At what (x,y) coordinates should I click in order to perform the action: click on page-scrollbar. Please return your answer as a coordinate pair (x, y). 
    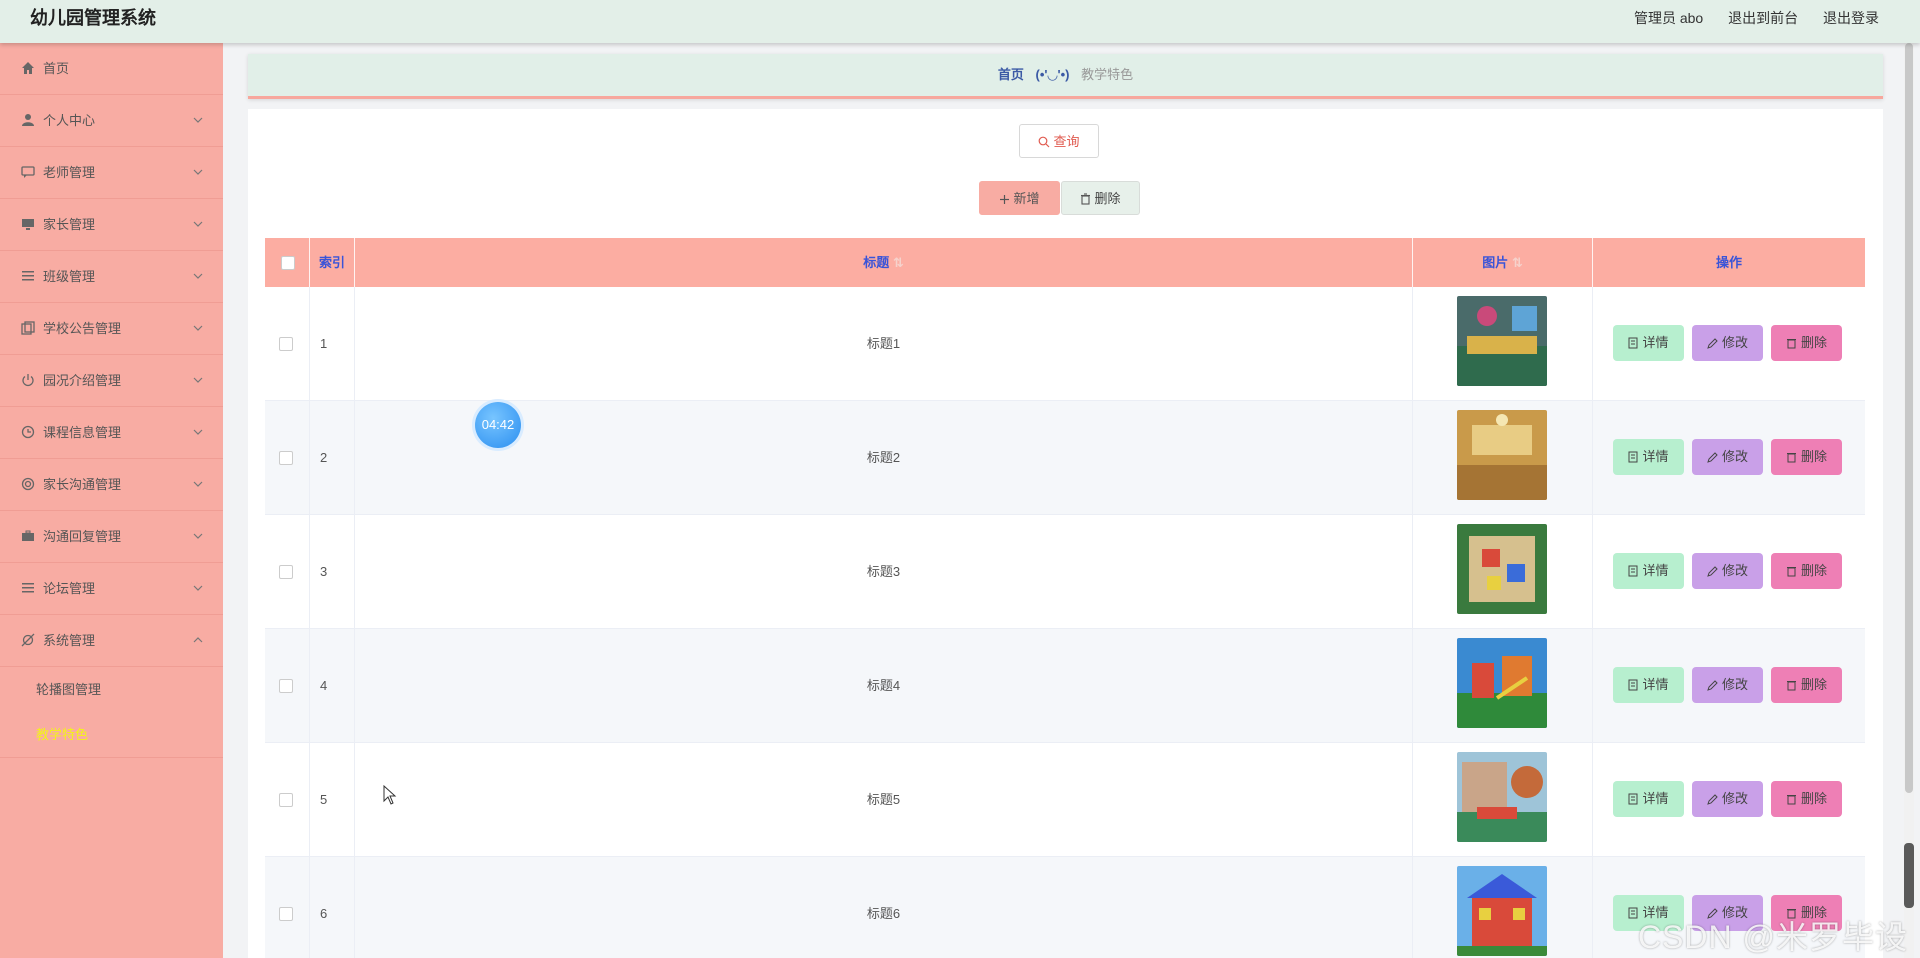
    Looking at the image, I should click on (1909, 500).